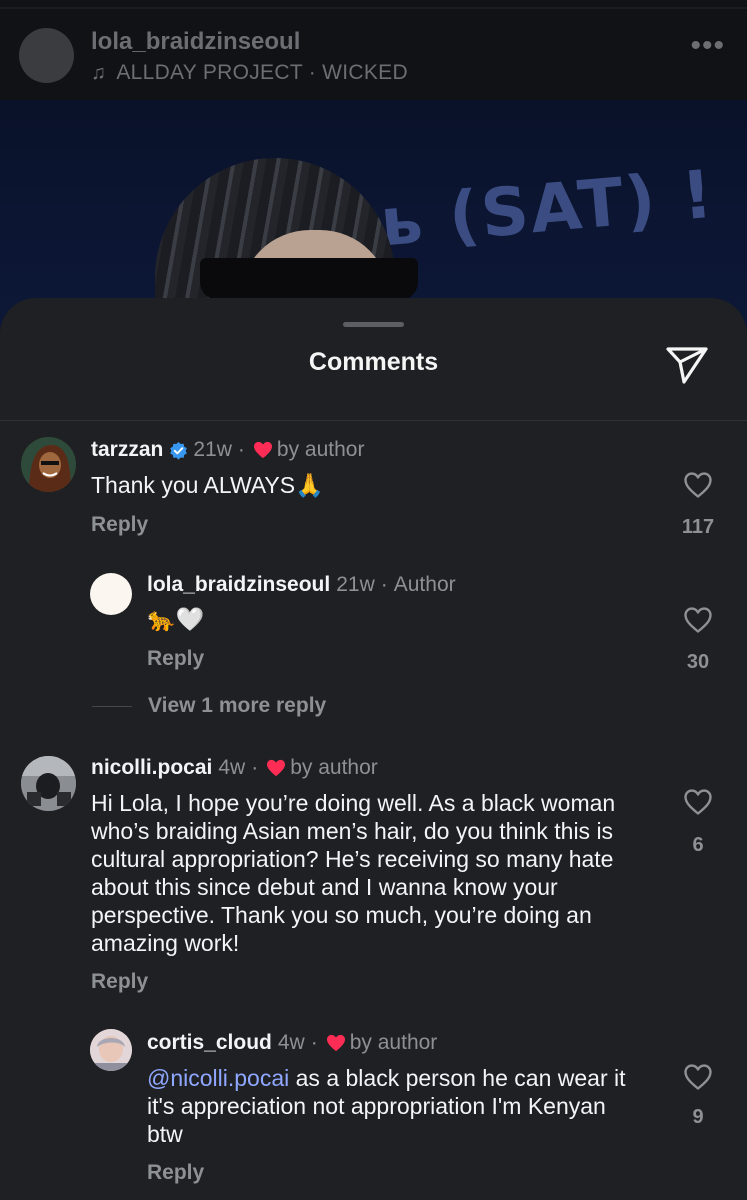  I want to click on reply-button: Reply, so click(175, 1173).